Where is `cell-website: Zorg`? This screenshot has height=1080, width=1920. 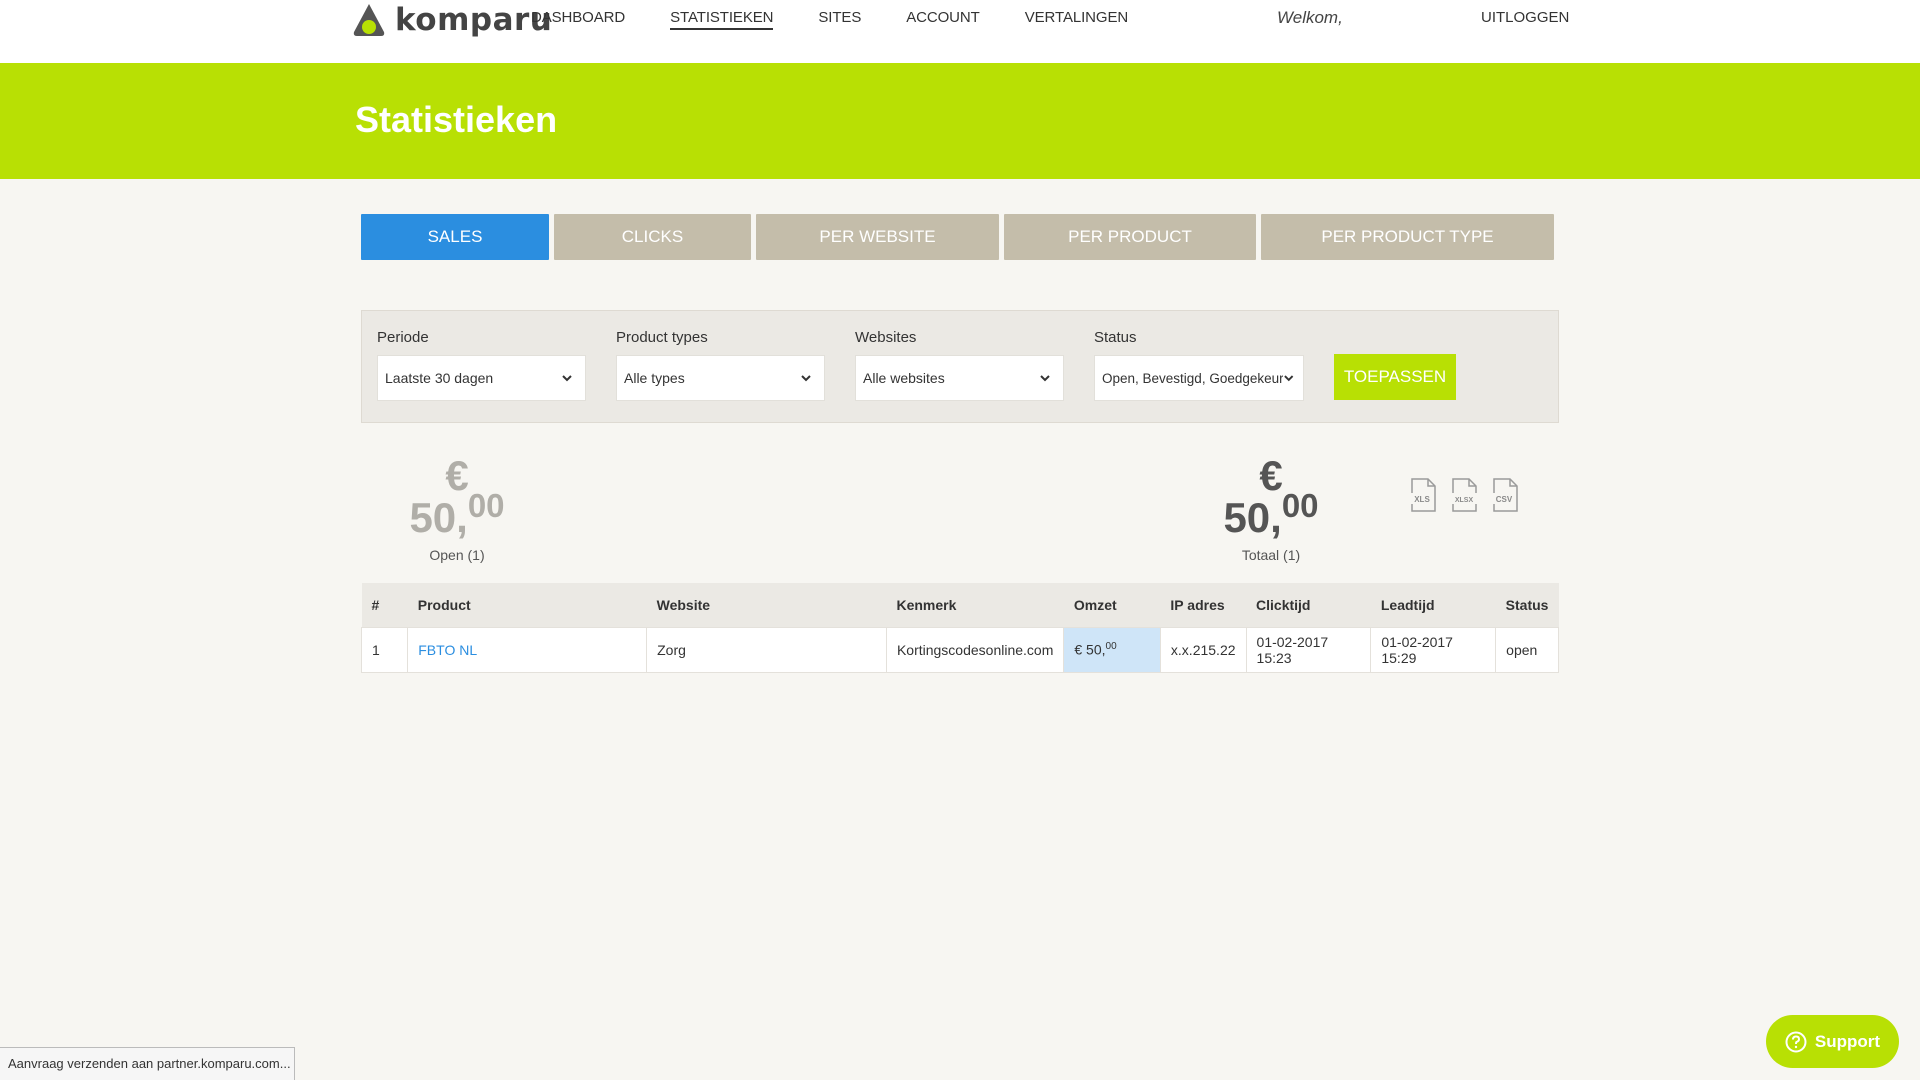
cell-website: Zorg is located at coordinates (766, 649).